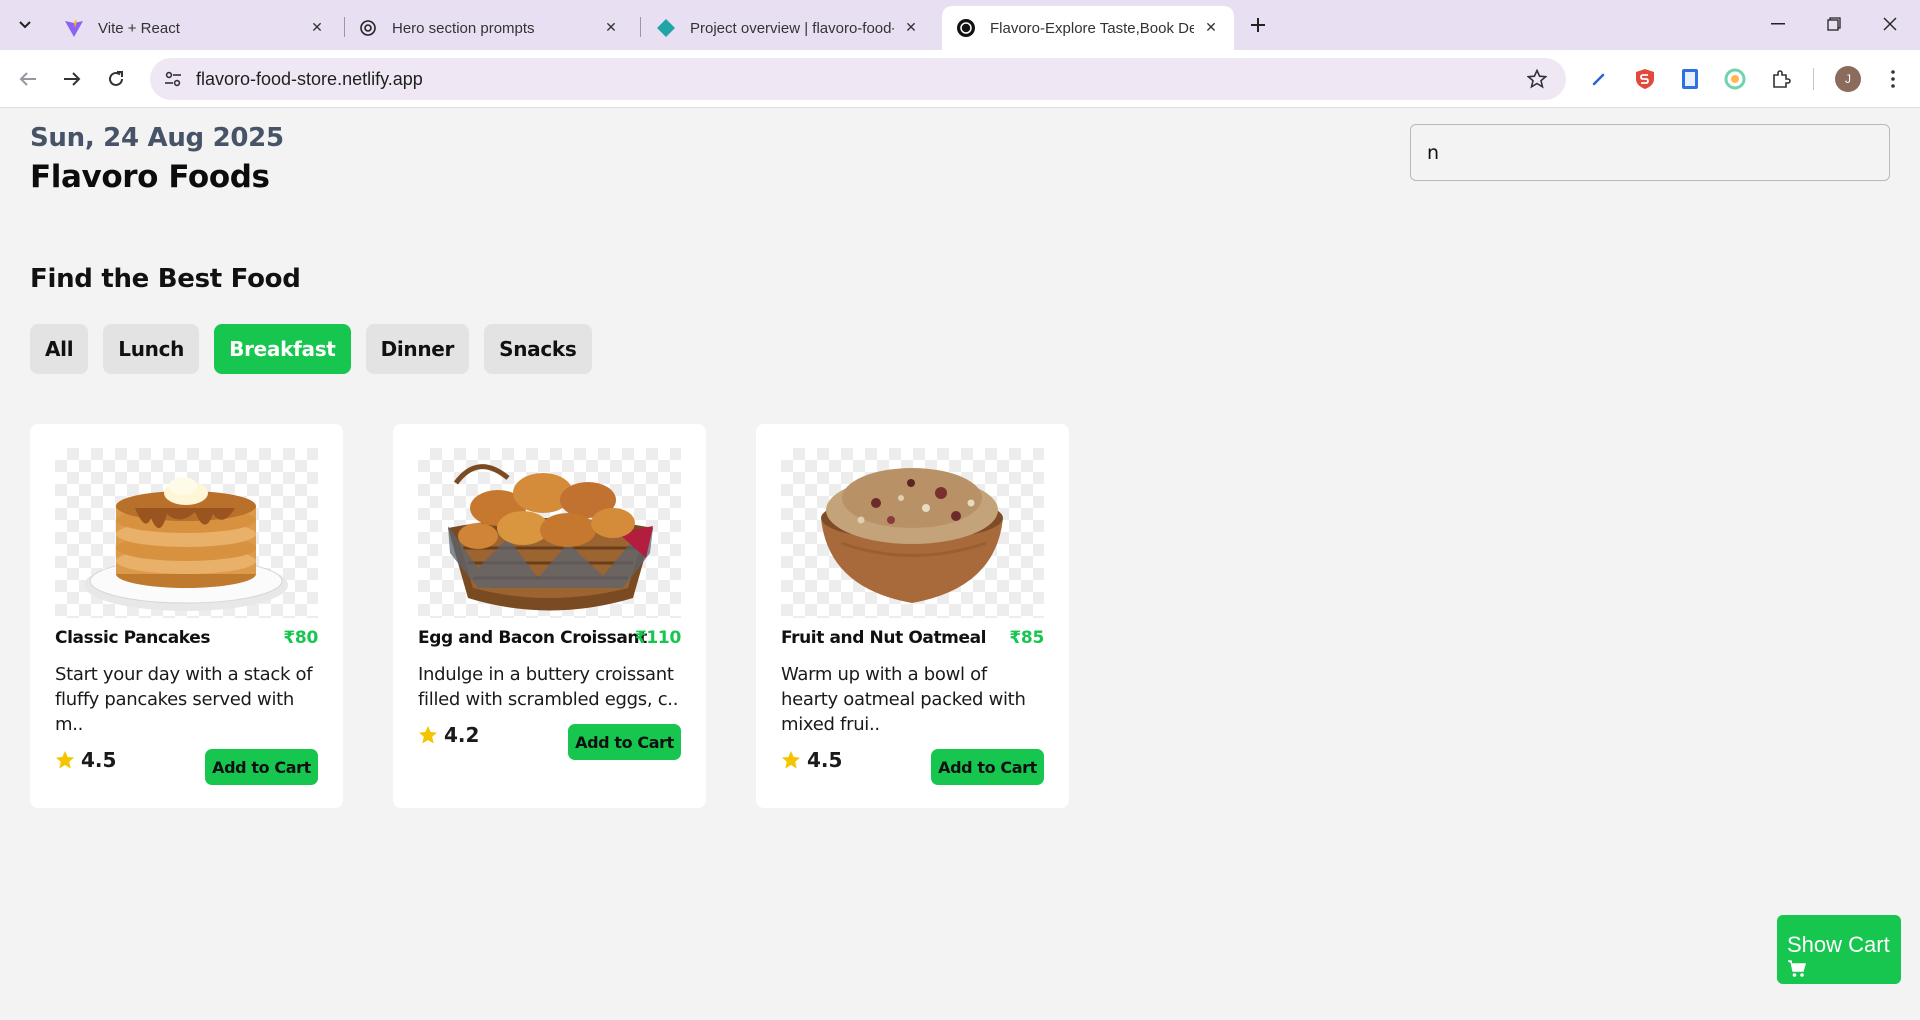 This screenshot has width=1920, height=1020. I want to click on oatmeal-bowl-image, so click(912, 533).